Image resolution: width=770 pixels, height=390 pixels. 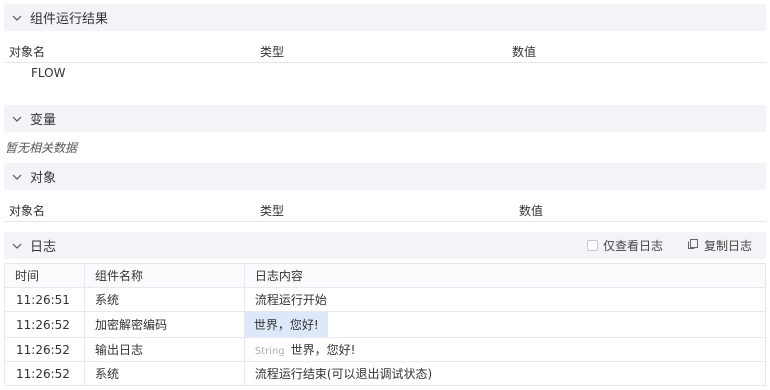 What do you see at coordinates (385, 17) in the screenshot?
I see `section-header-result: 组件运行结果` at bounding box center [385, 17].